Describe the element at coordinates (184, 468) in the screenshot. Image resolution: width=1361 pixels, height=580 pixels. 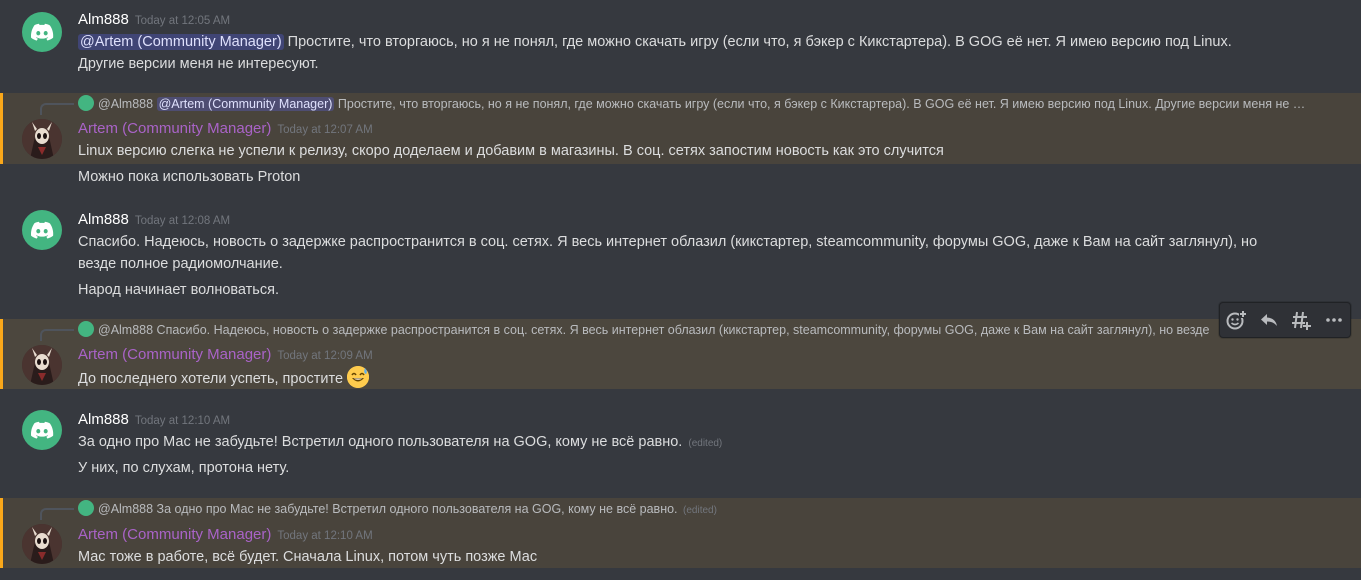
I see `message-text: У них, по слухам, протона нету.` at that location.